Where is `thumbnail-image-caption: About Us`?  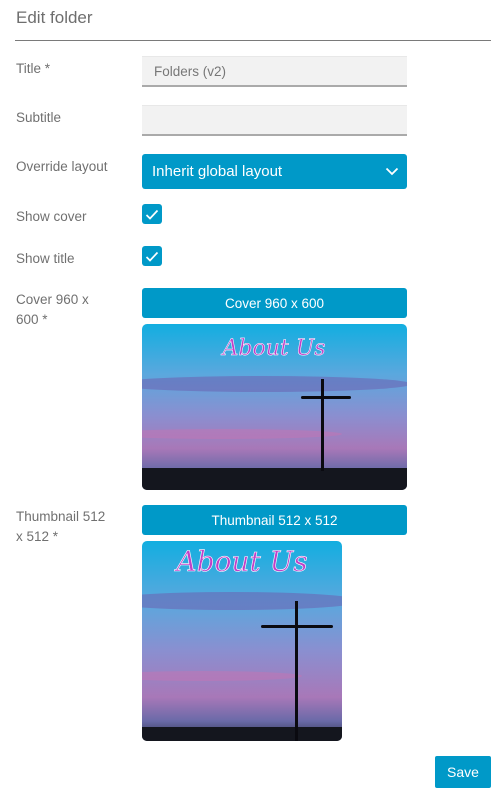
thumbnail-image-caption: About Us is located at coordinates (240, 561).